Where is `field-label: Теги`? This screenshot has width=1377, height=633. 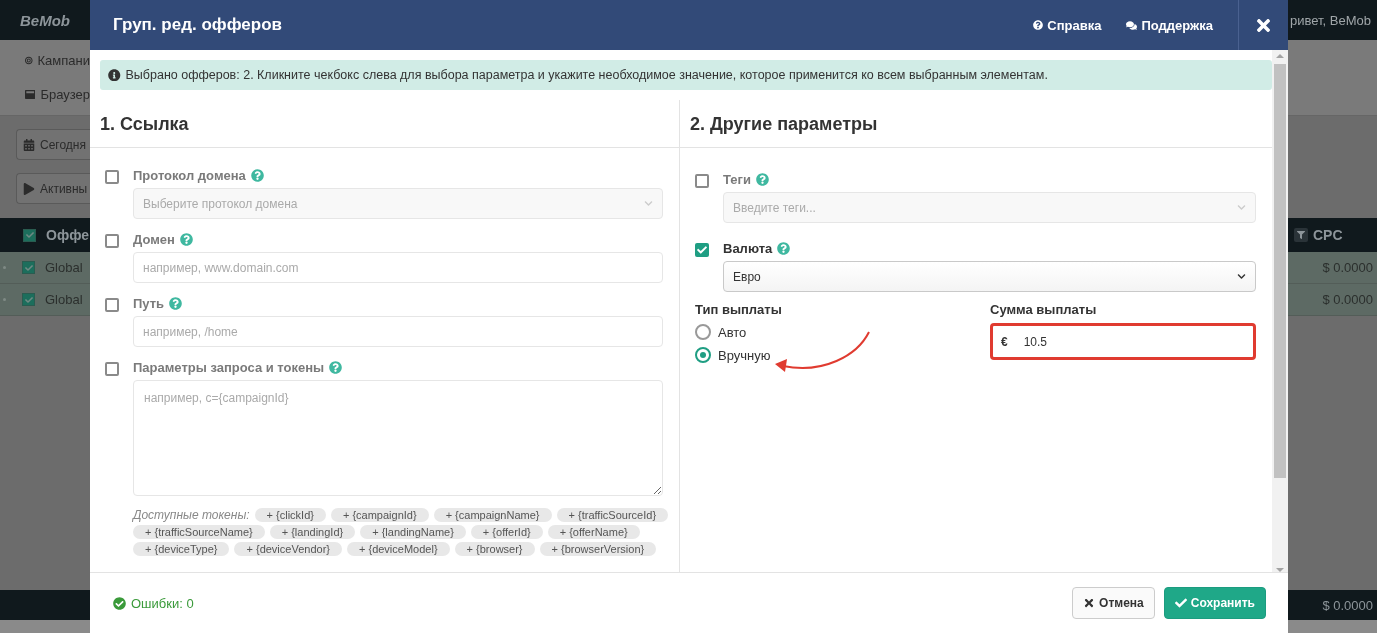 field-label: Теги is located at coordinates (989, 179).